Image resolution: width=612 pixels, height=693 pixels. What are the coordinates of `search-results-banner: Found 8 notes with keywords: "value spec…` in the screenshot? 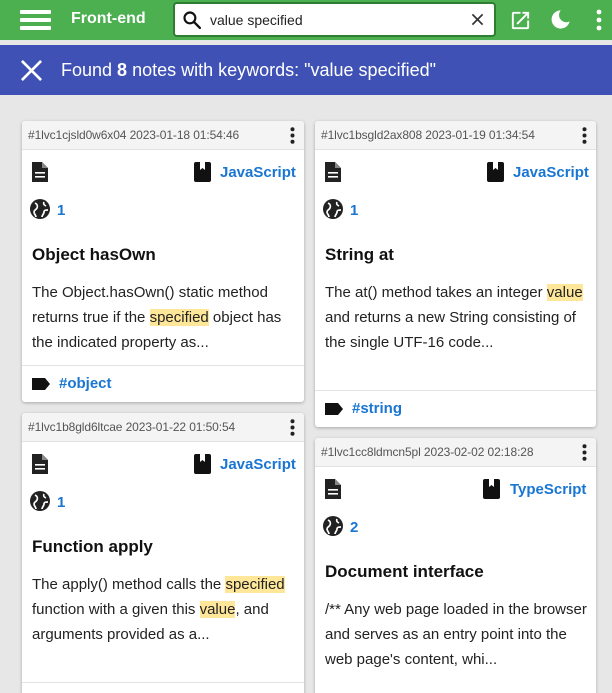 It's located at (306, 70).